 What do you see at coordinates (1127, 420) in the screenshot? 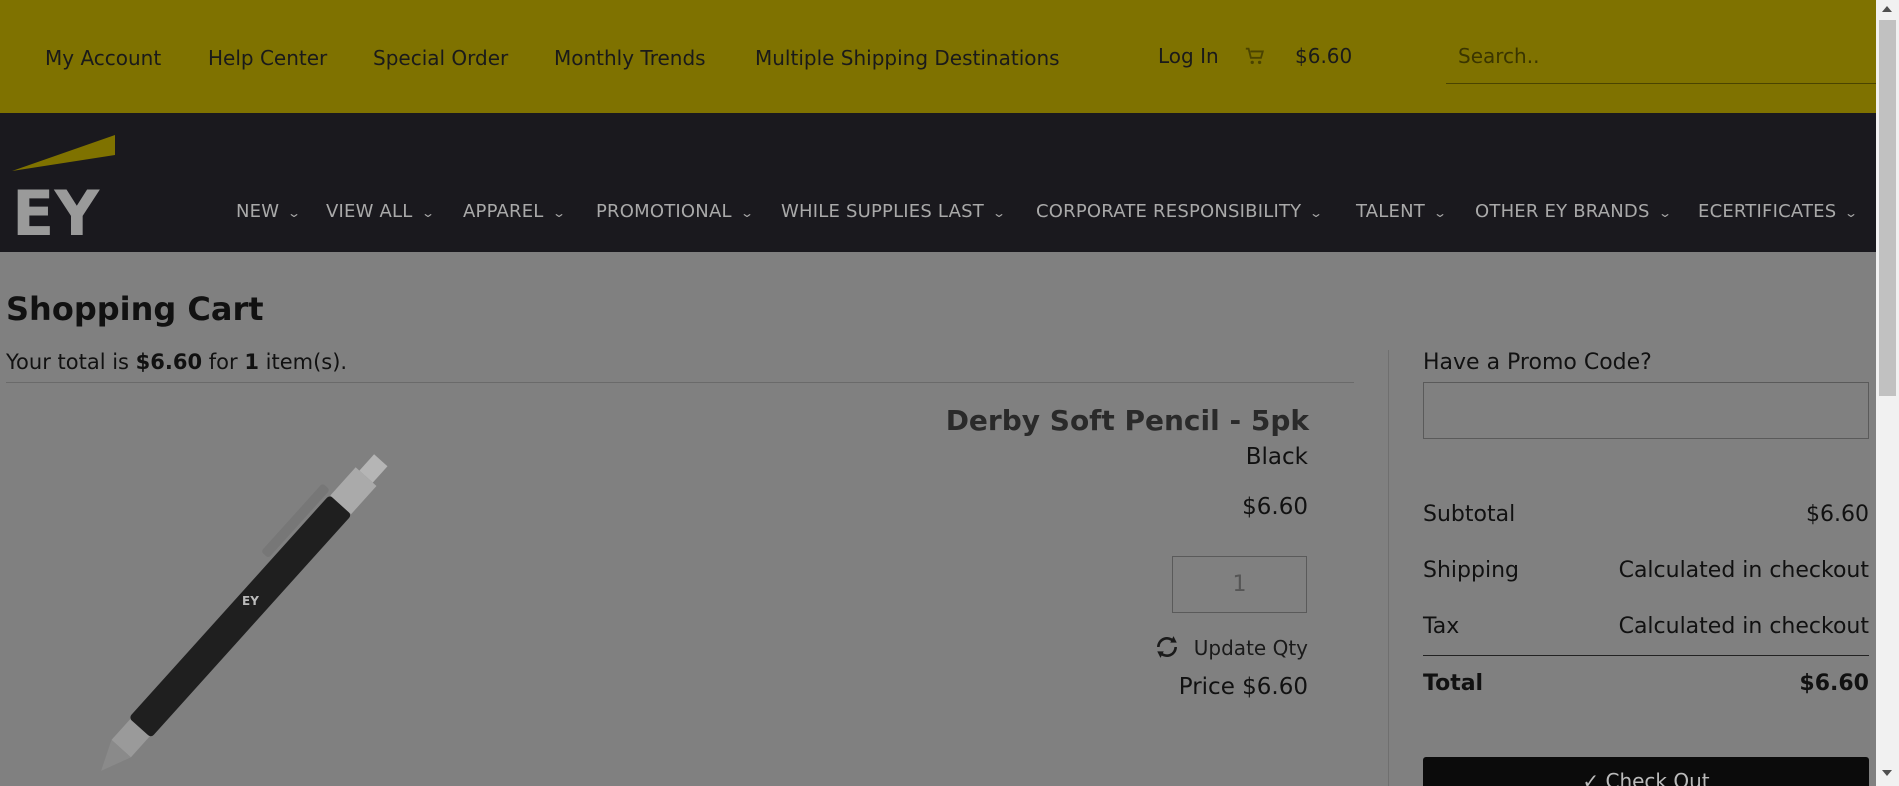
I see `product-name: Derby Soft Pencil - 5pk` at bounding box center [1127, 420].